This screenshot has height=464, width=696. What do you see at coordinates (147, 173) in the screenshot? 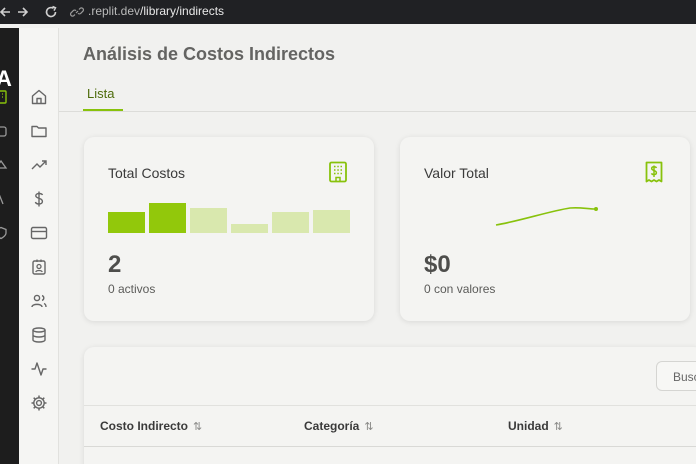
I see `total-costos-label: Total Costos` at bounding box center [147, 173].